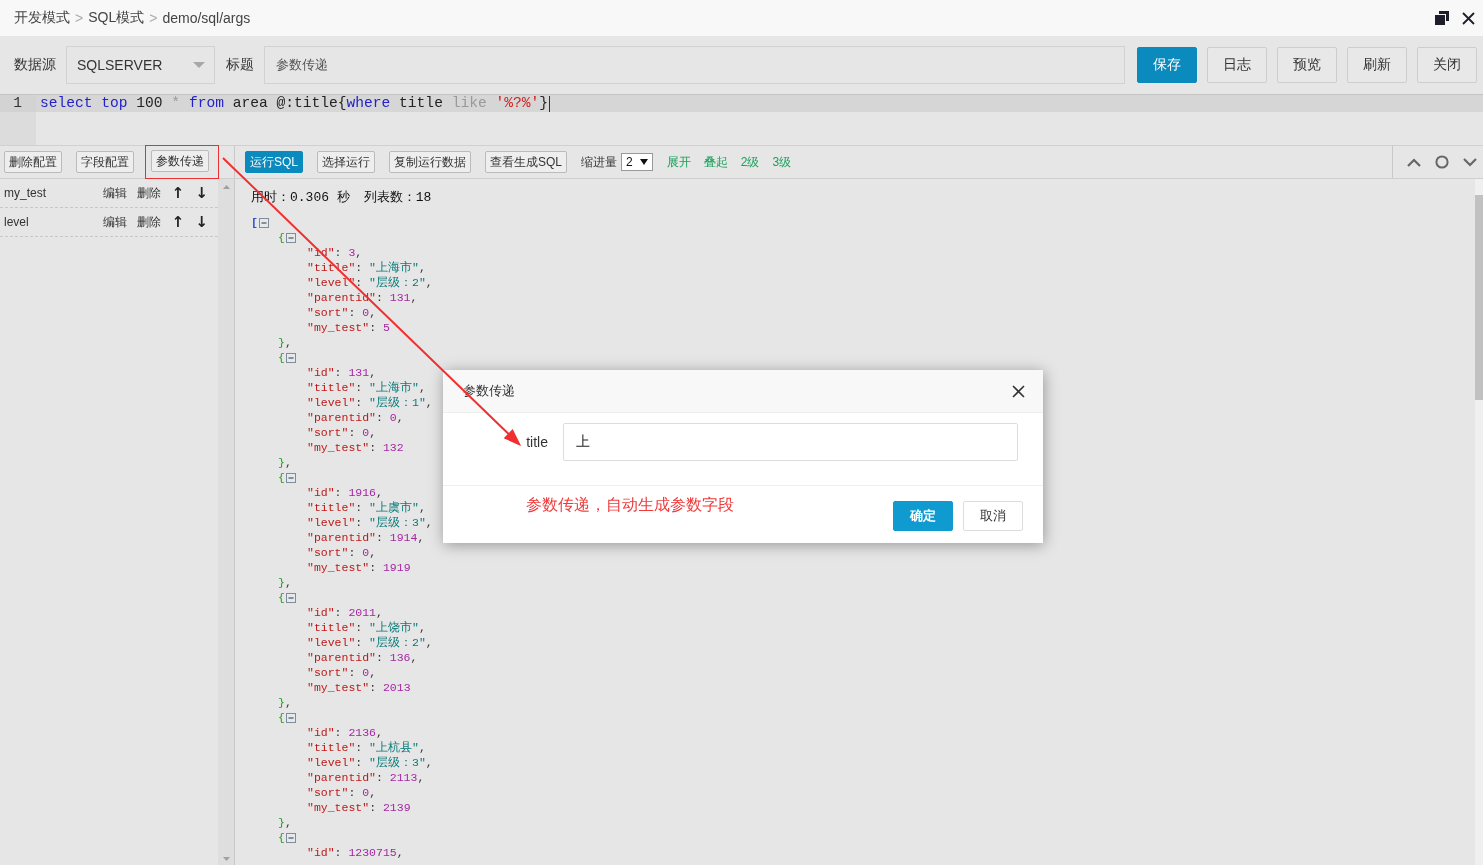 This screenshot has height=865, width=1483. Describe the element at coordinates (226, 859) in the screenshot. I see `scroll-down-icon` at that location.